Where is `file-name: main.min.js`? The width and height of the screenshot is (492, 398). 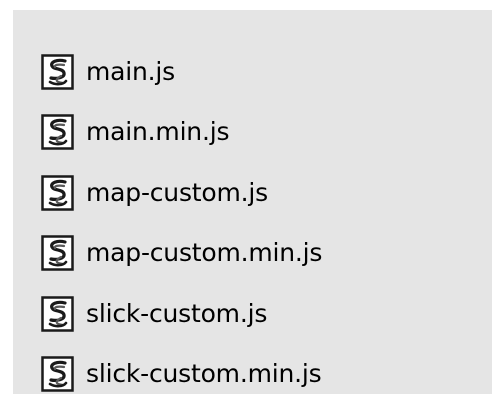
file-name: main.min.js is located at coordinates (158, 131).